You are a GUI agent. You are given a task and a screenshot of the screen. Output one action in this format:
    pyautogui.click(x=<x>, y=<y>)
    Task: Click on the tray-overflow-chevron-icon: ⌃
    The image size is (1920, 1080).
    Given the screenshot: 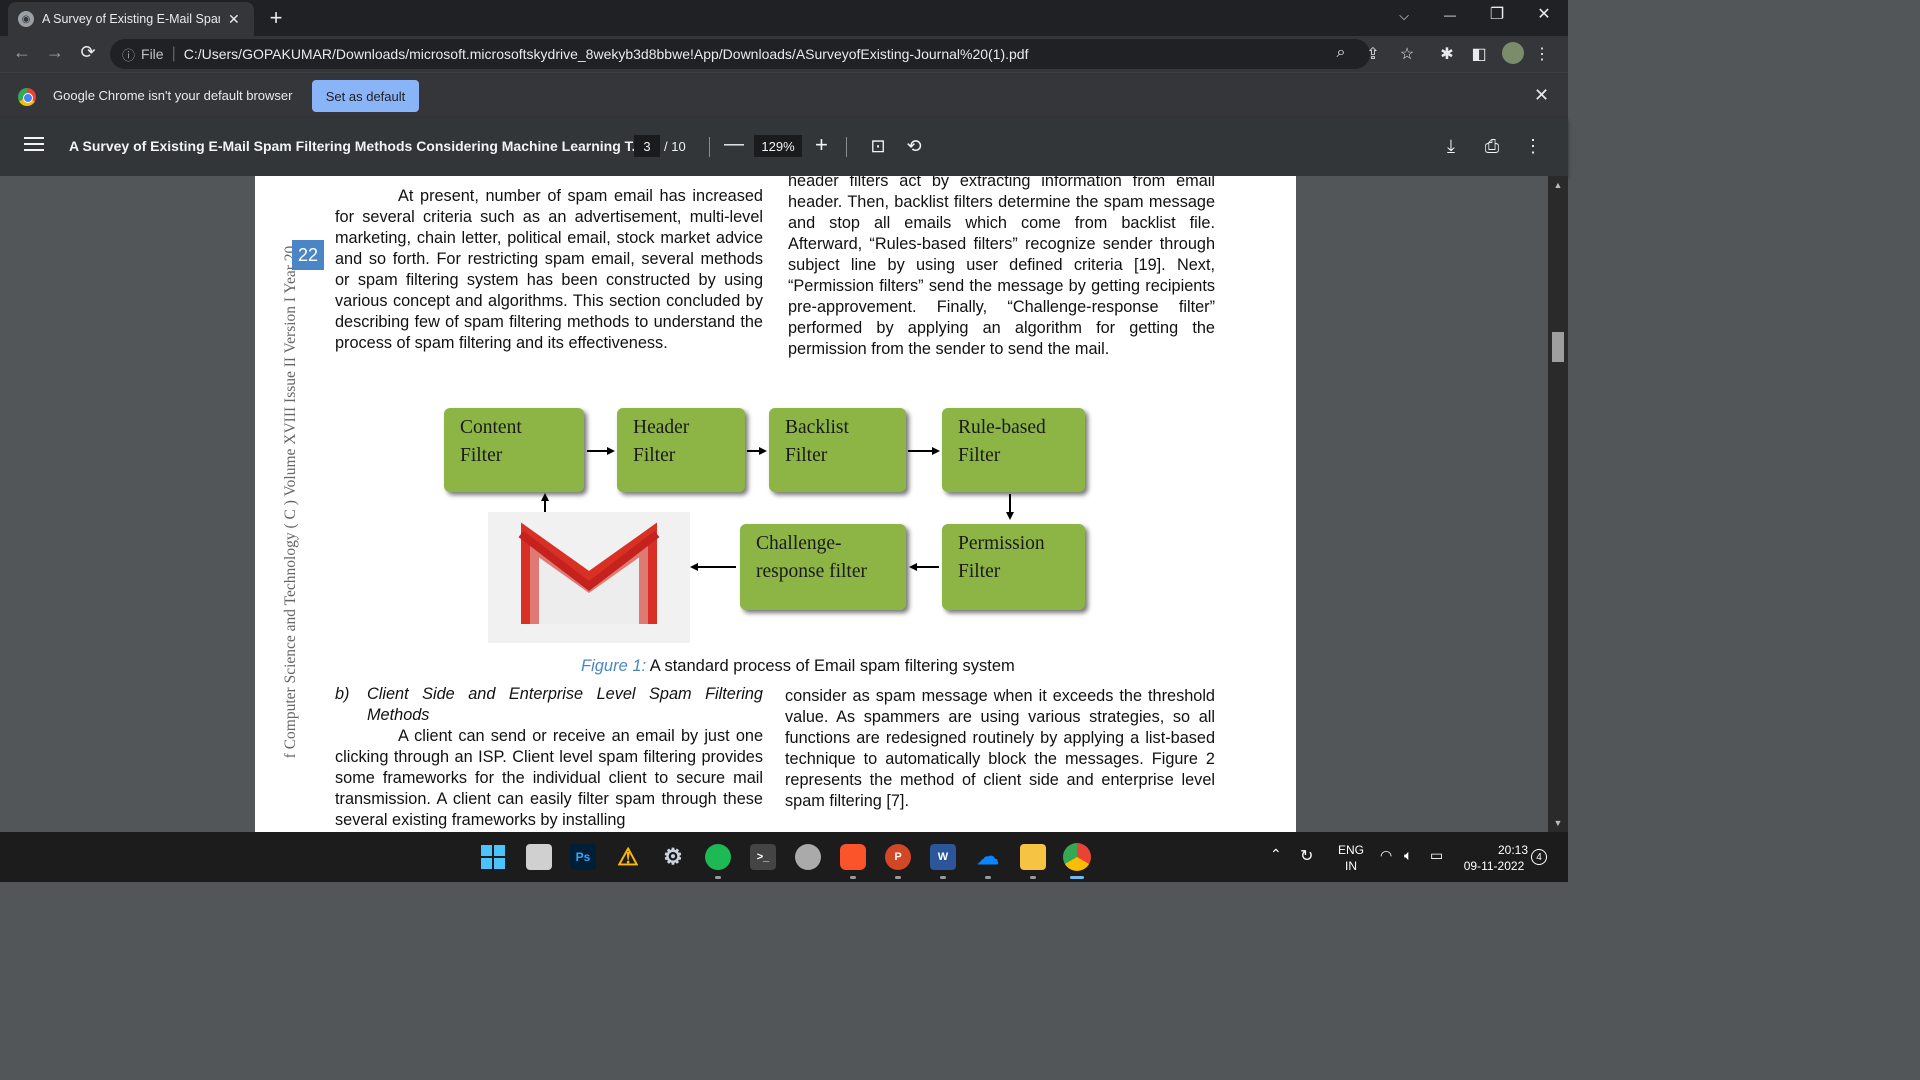 What is the action you would take?
    pyautogui.click(x=1276, y=854)
    